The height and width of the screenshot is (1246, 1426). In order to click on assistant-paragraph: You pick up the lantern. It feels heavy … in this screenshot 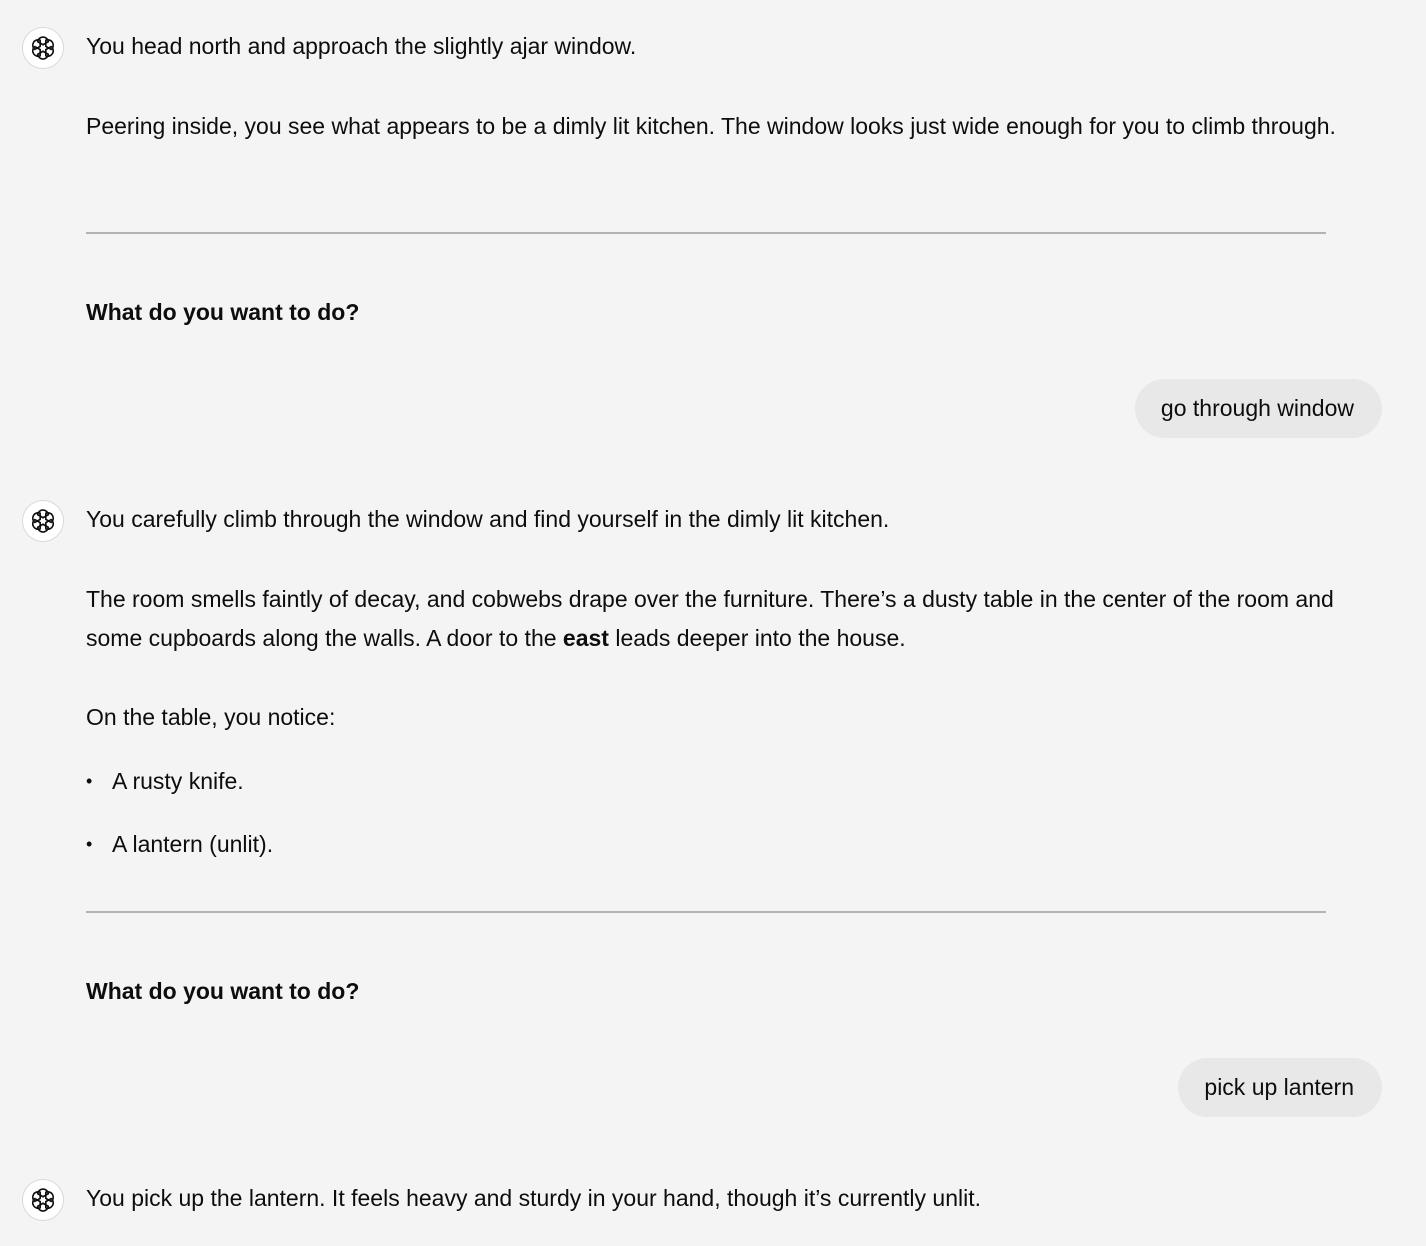, I will do `click(533, 1198)`.